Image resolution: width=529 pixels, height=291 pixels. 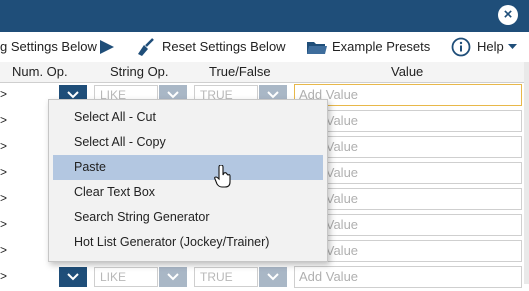 I want to click on column-header-num-op: Num. Op., so click(x=40, y=71).